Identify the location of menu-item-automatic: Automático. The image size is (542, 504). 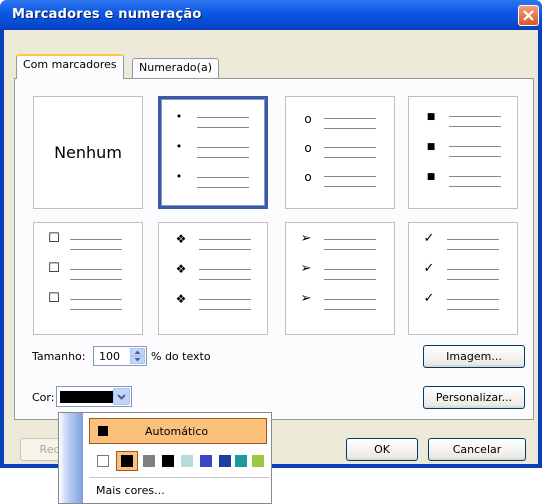
(178, 431).